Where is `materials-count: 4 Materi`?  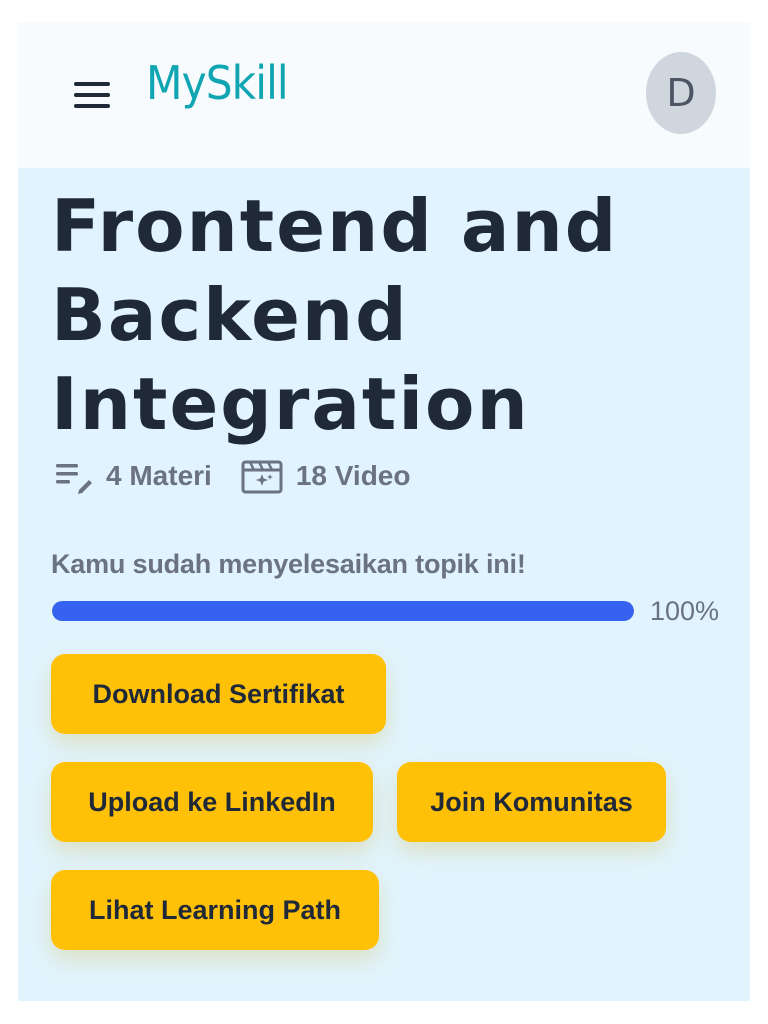
materials-count: 4 Materi is located at coordinates (133, 476).